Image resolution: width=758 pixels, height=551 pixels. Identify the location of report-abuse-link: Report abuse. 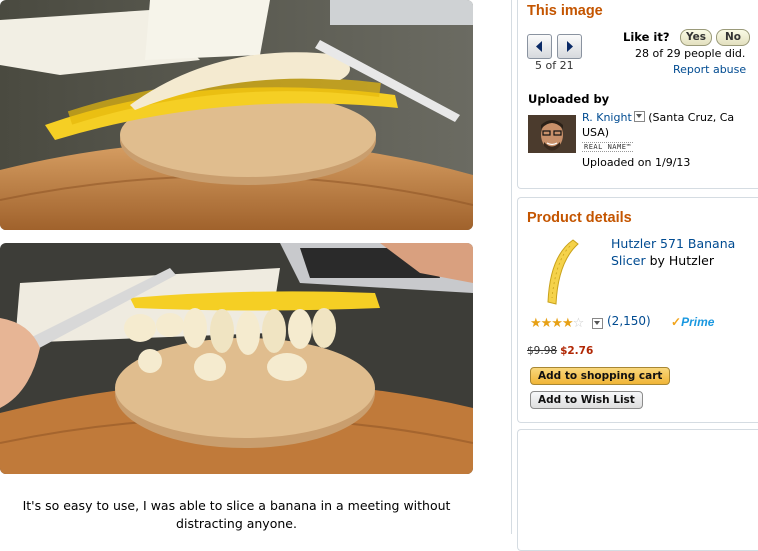
(709, 69).